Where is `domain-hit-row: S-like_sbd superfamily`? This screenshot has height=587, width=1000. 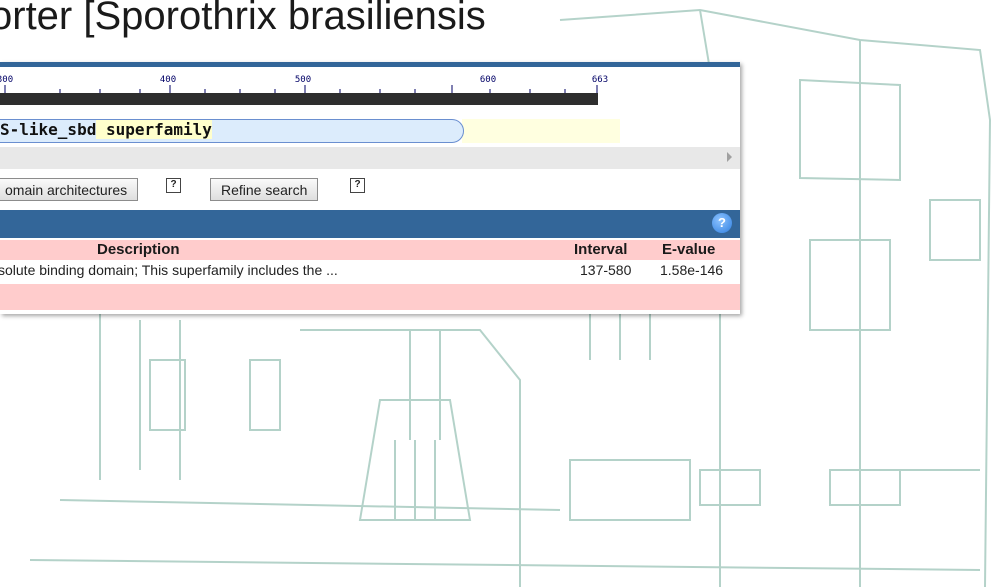 domain-hit-row: S-like_sbd superfamily is located at coordinates (370, 131).